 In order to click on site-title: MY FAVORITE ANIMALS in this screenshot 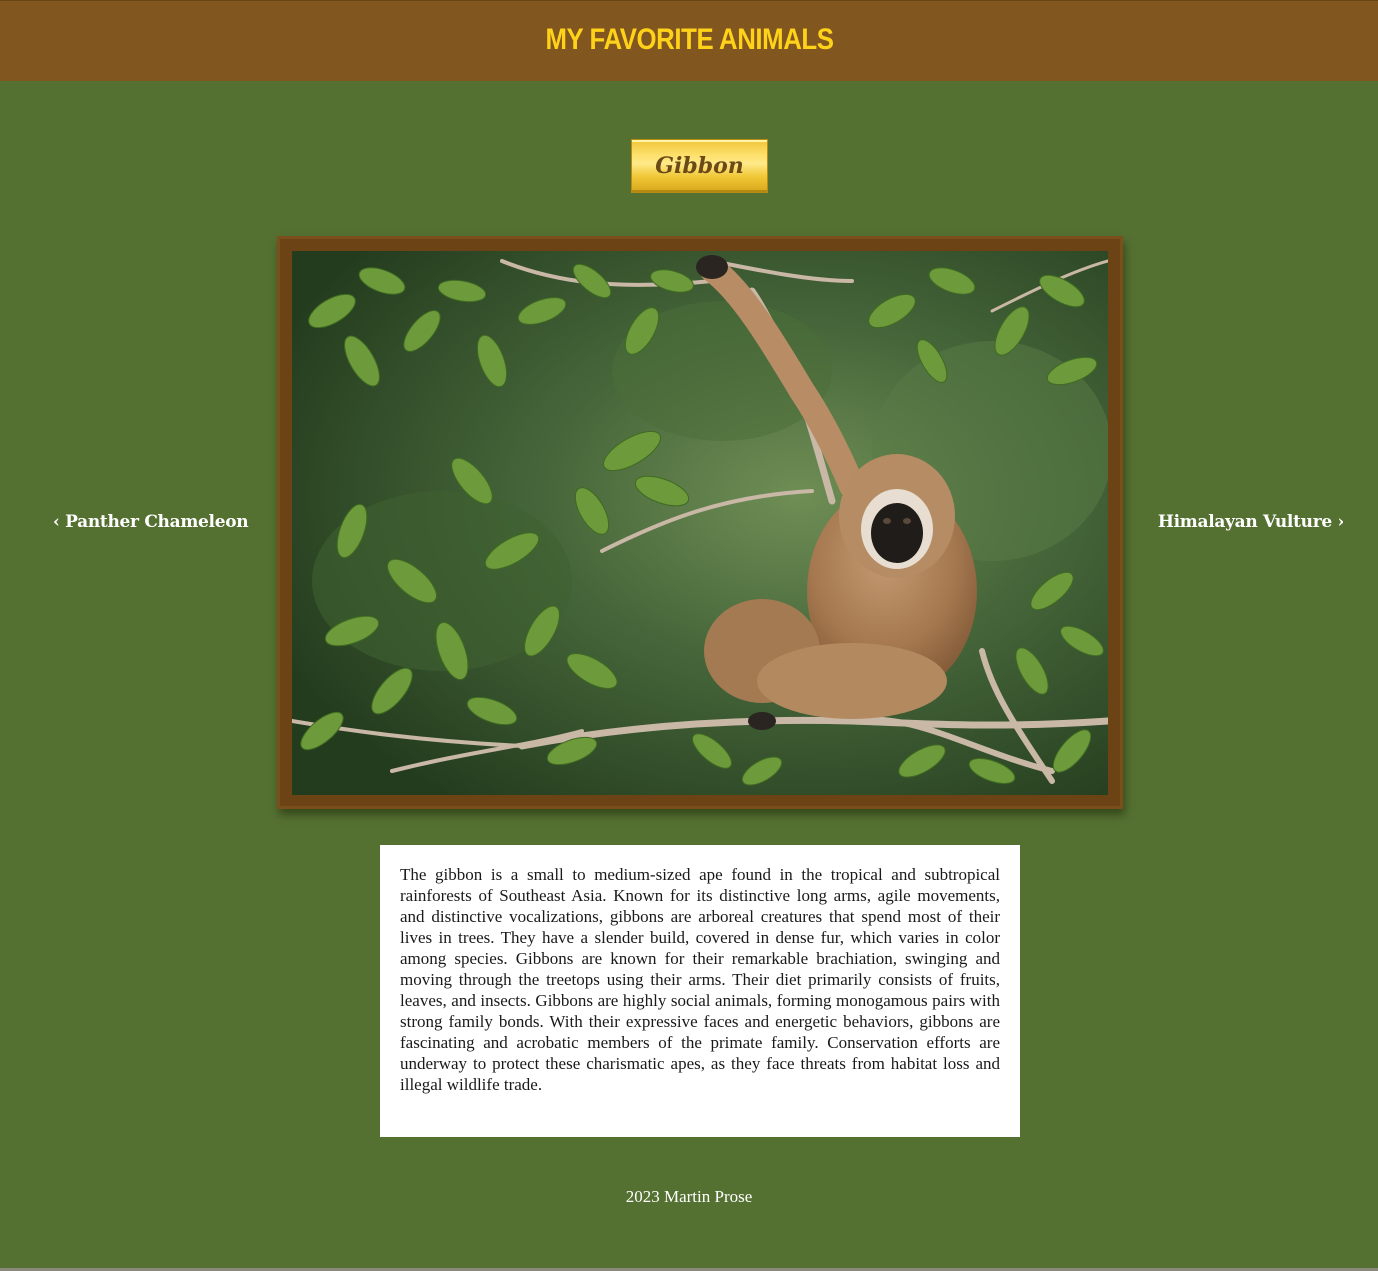, I will do `click(689, 39)`.